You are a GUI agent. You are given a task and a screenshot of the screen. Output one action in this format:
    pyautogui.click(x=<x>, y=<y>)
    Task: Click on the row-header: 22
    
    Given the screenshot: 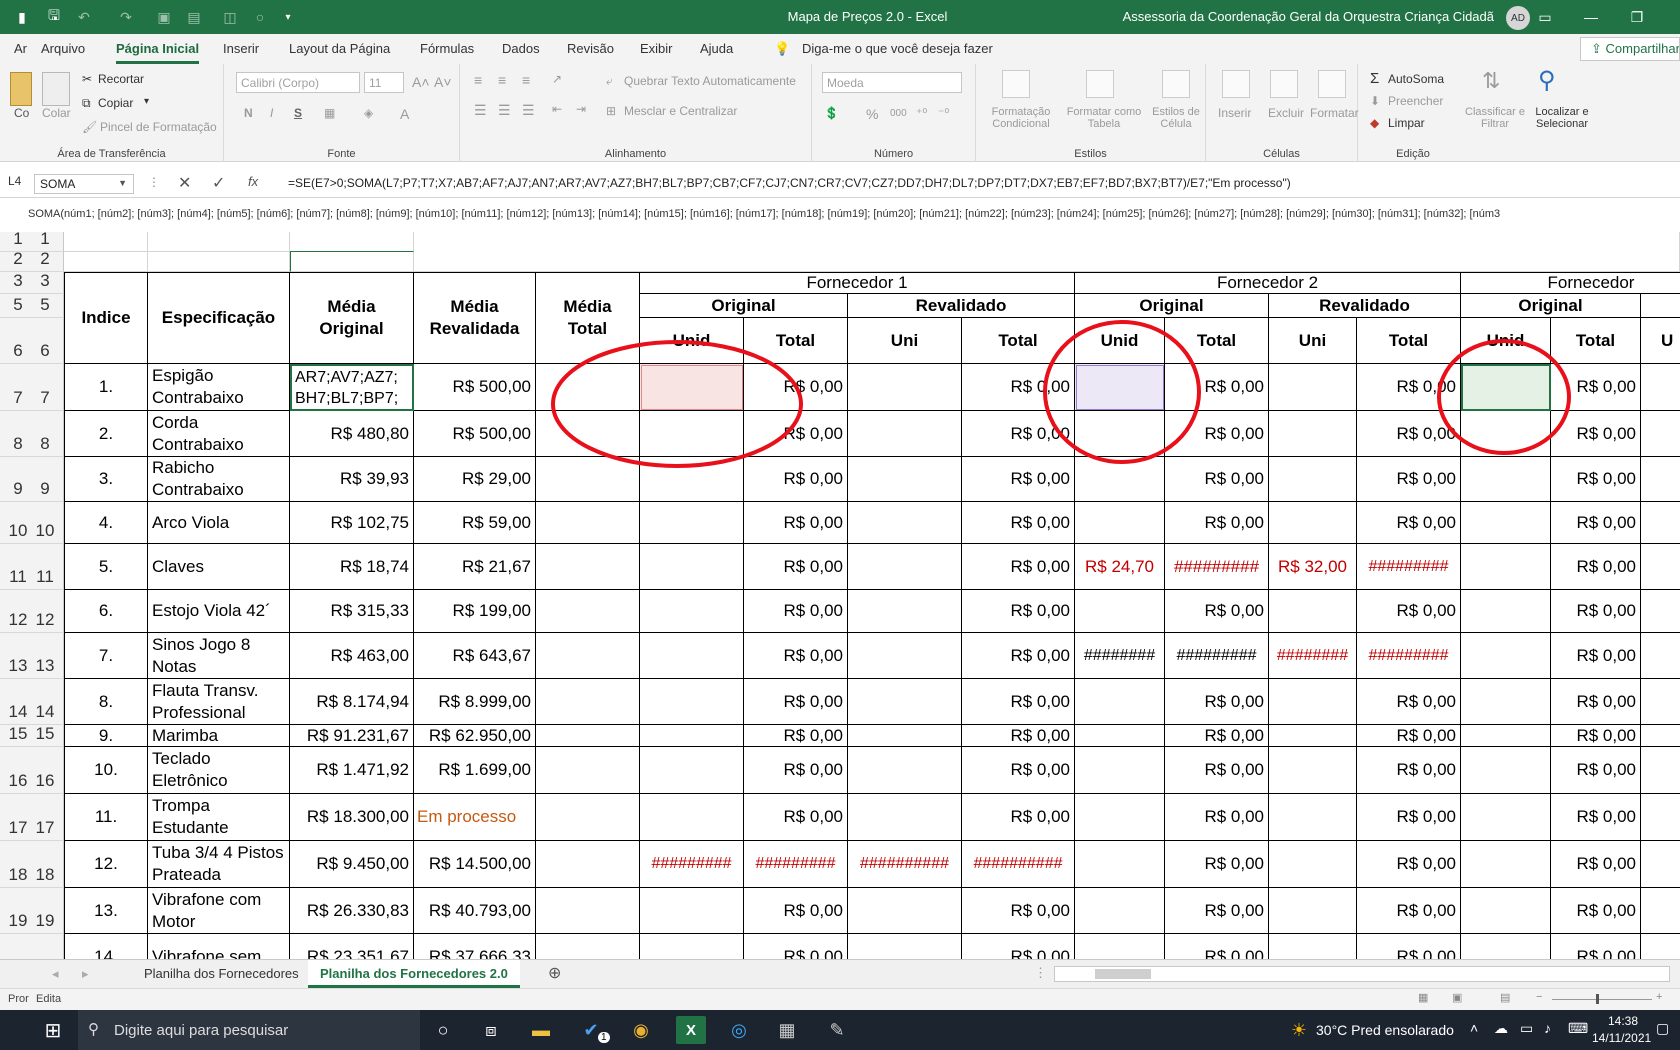 What is the action you would take?
    pyautogui.click(x=32, y=260)
    